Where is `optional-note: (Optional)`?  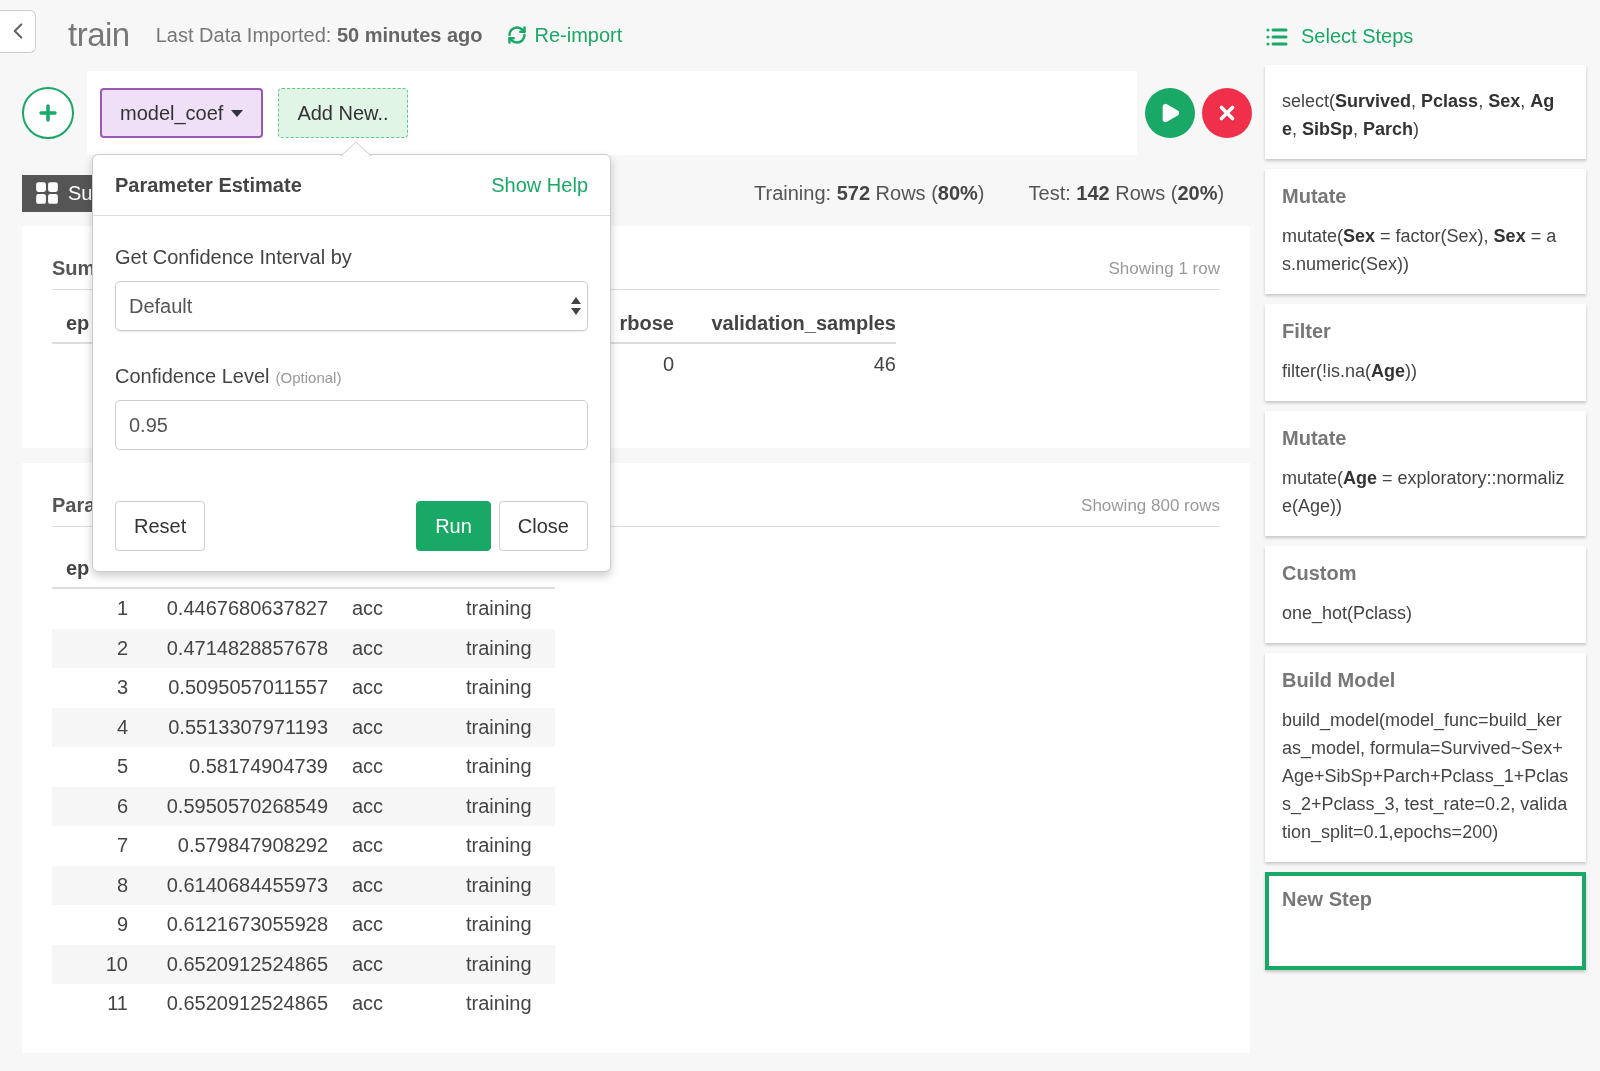
optional-note: (Optional) is located at coordinates (308, 377).